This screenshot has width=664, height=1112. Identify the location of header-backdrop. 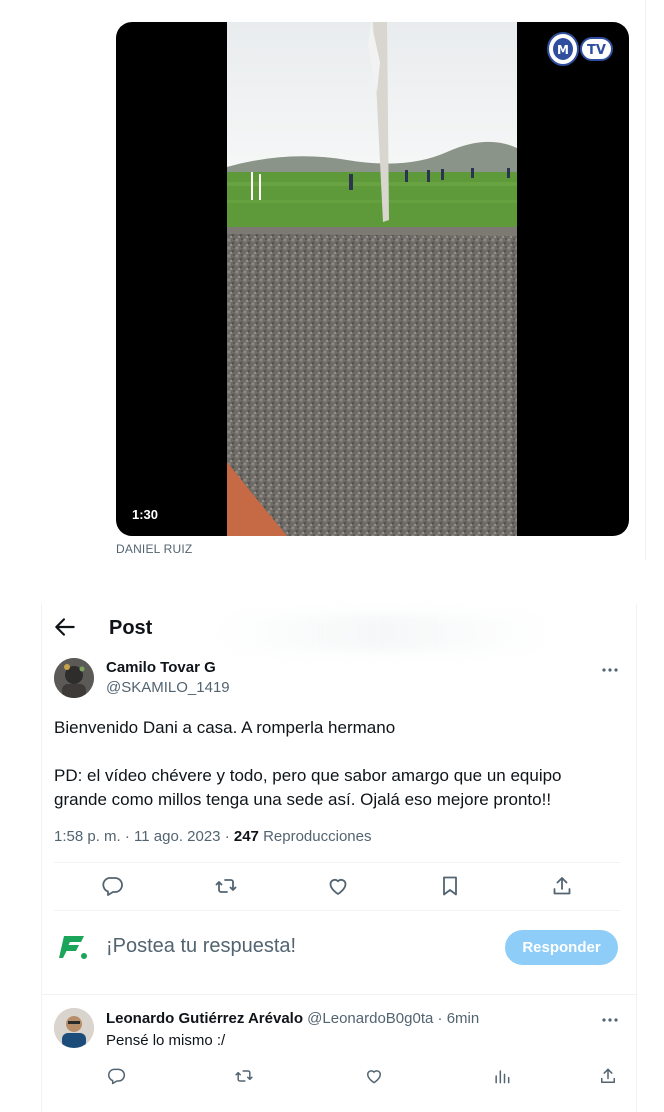
(382, 633).